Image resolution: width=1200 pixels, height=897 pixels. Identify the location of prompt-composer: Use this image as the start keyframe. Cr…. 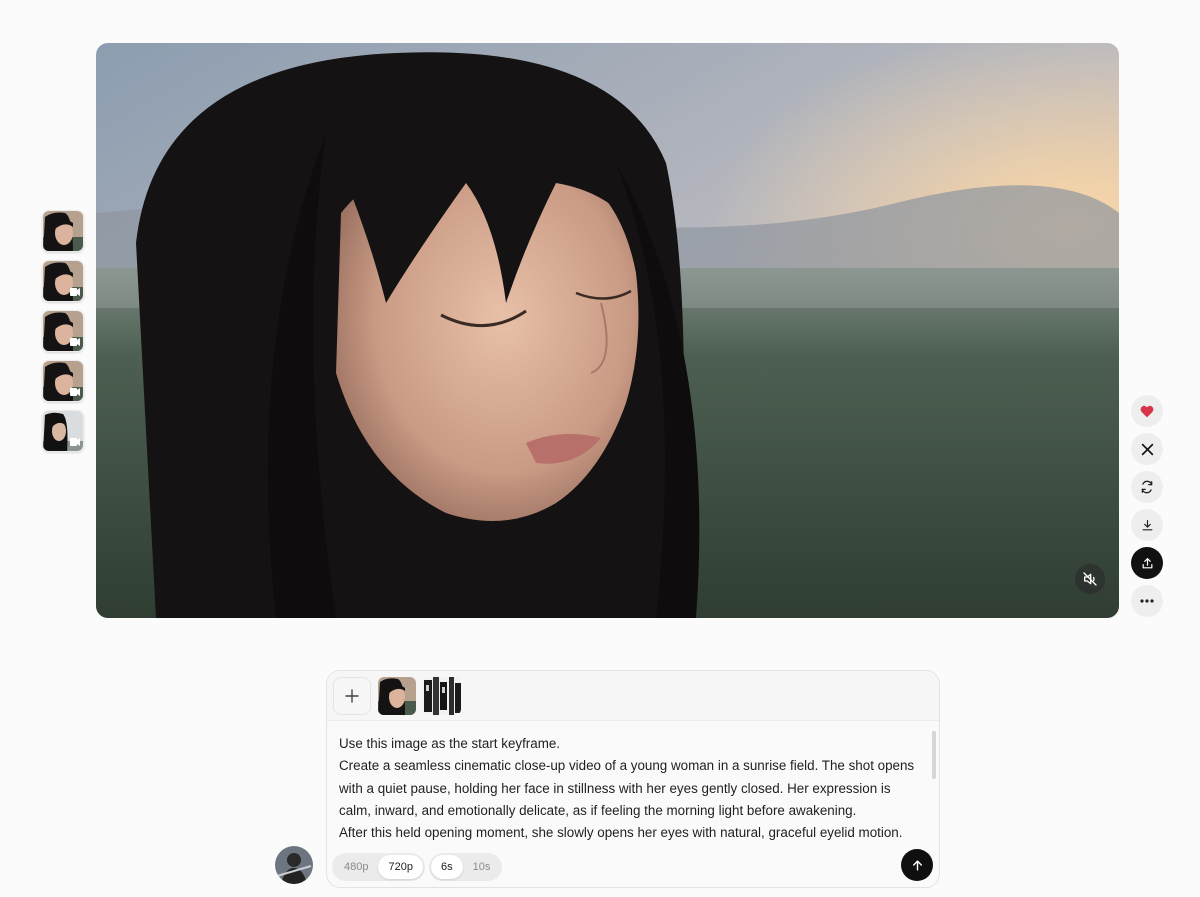
(633, 779).